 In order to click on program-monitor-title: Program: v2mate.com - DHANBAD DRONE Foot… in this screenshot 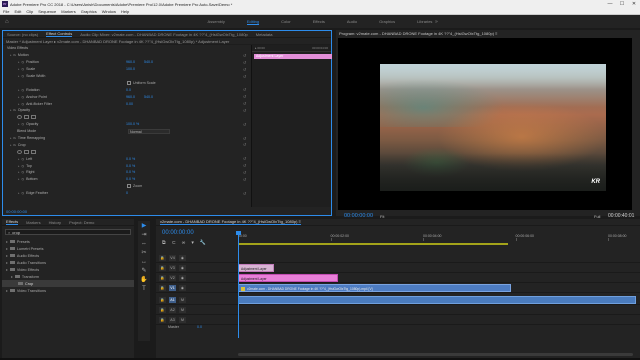, I will do `click(488, 33)`.